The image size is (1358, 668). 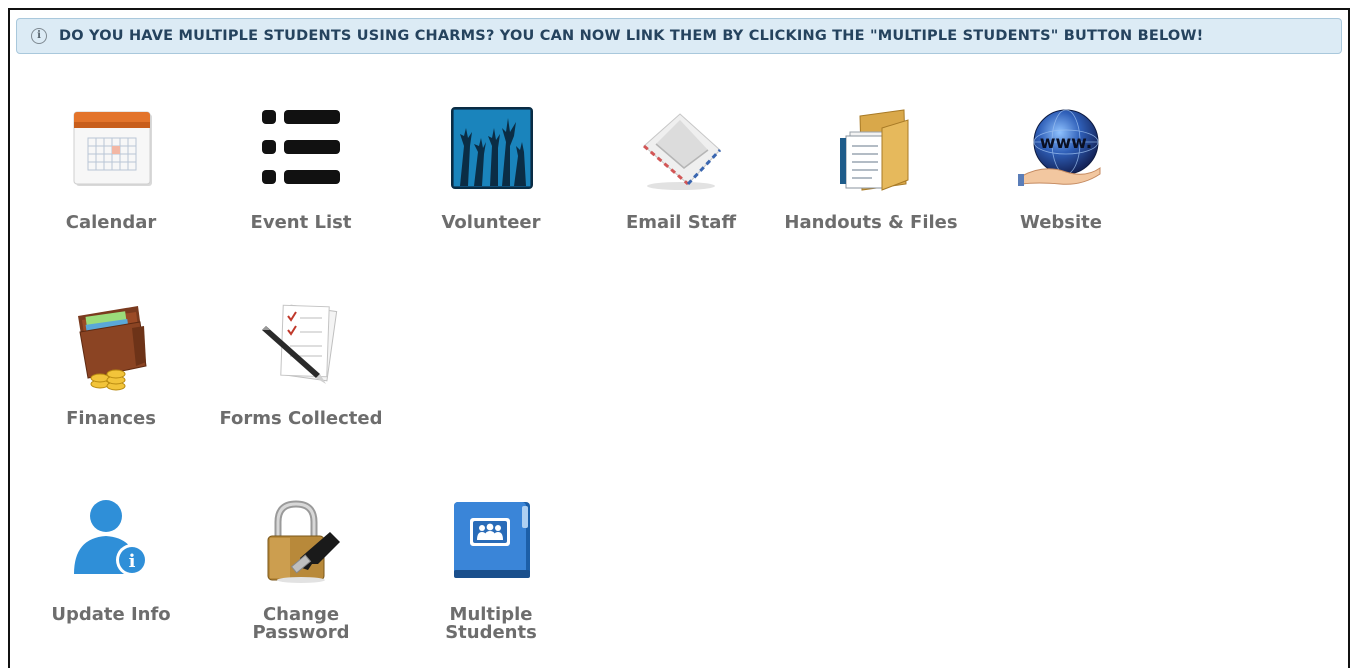 I want to click on svg-text: i, so click(x=132, y=561).